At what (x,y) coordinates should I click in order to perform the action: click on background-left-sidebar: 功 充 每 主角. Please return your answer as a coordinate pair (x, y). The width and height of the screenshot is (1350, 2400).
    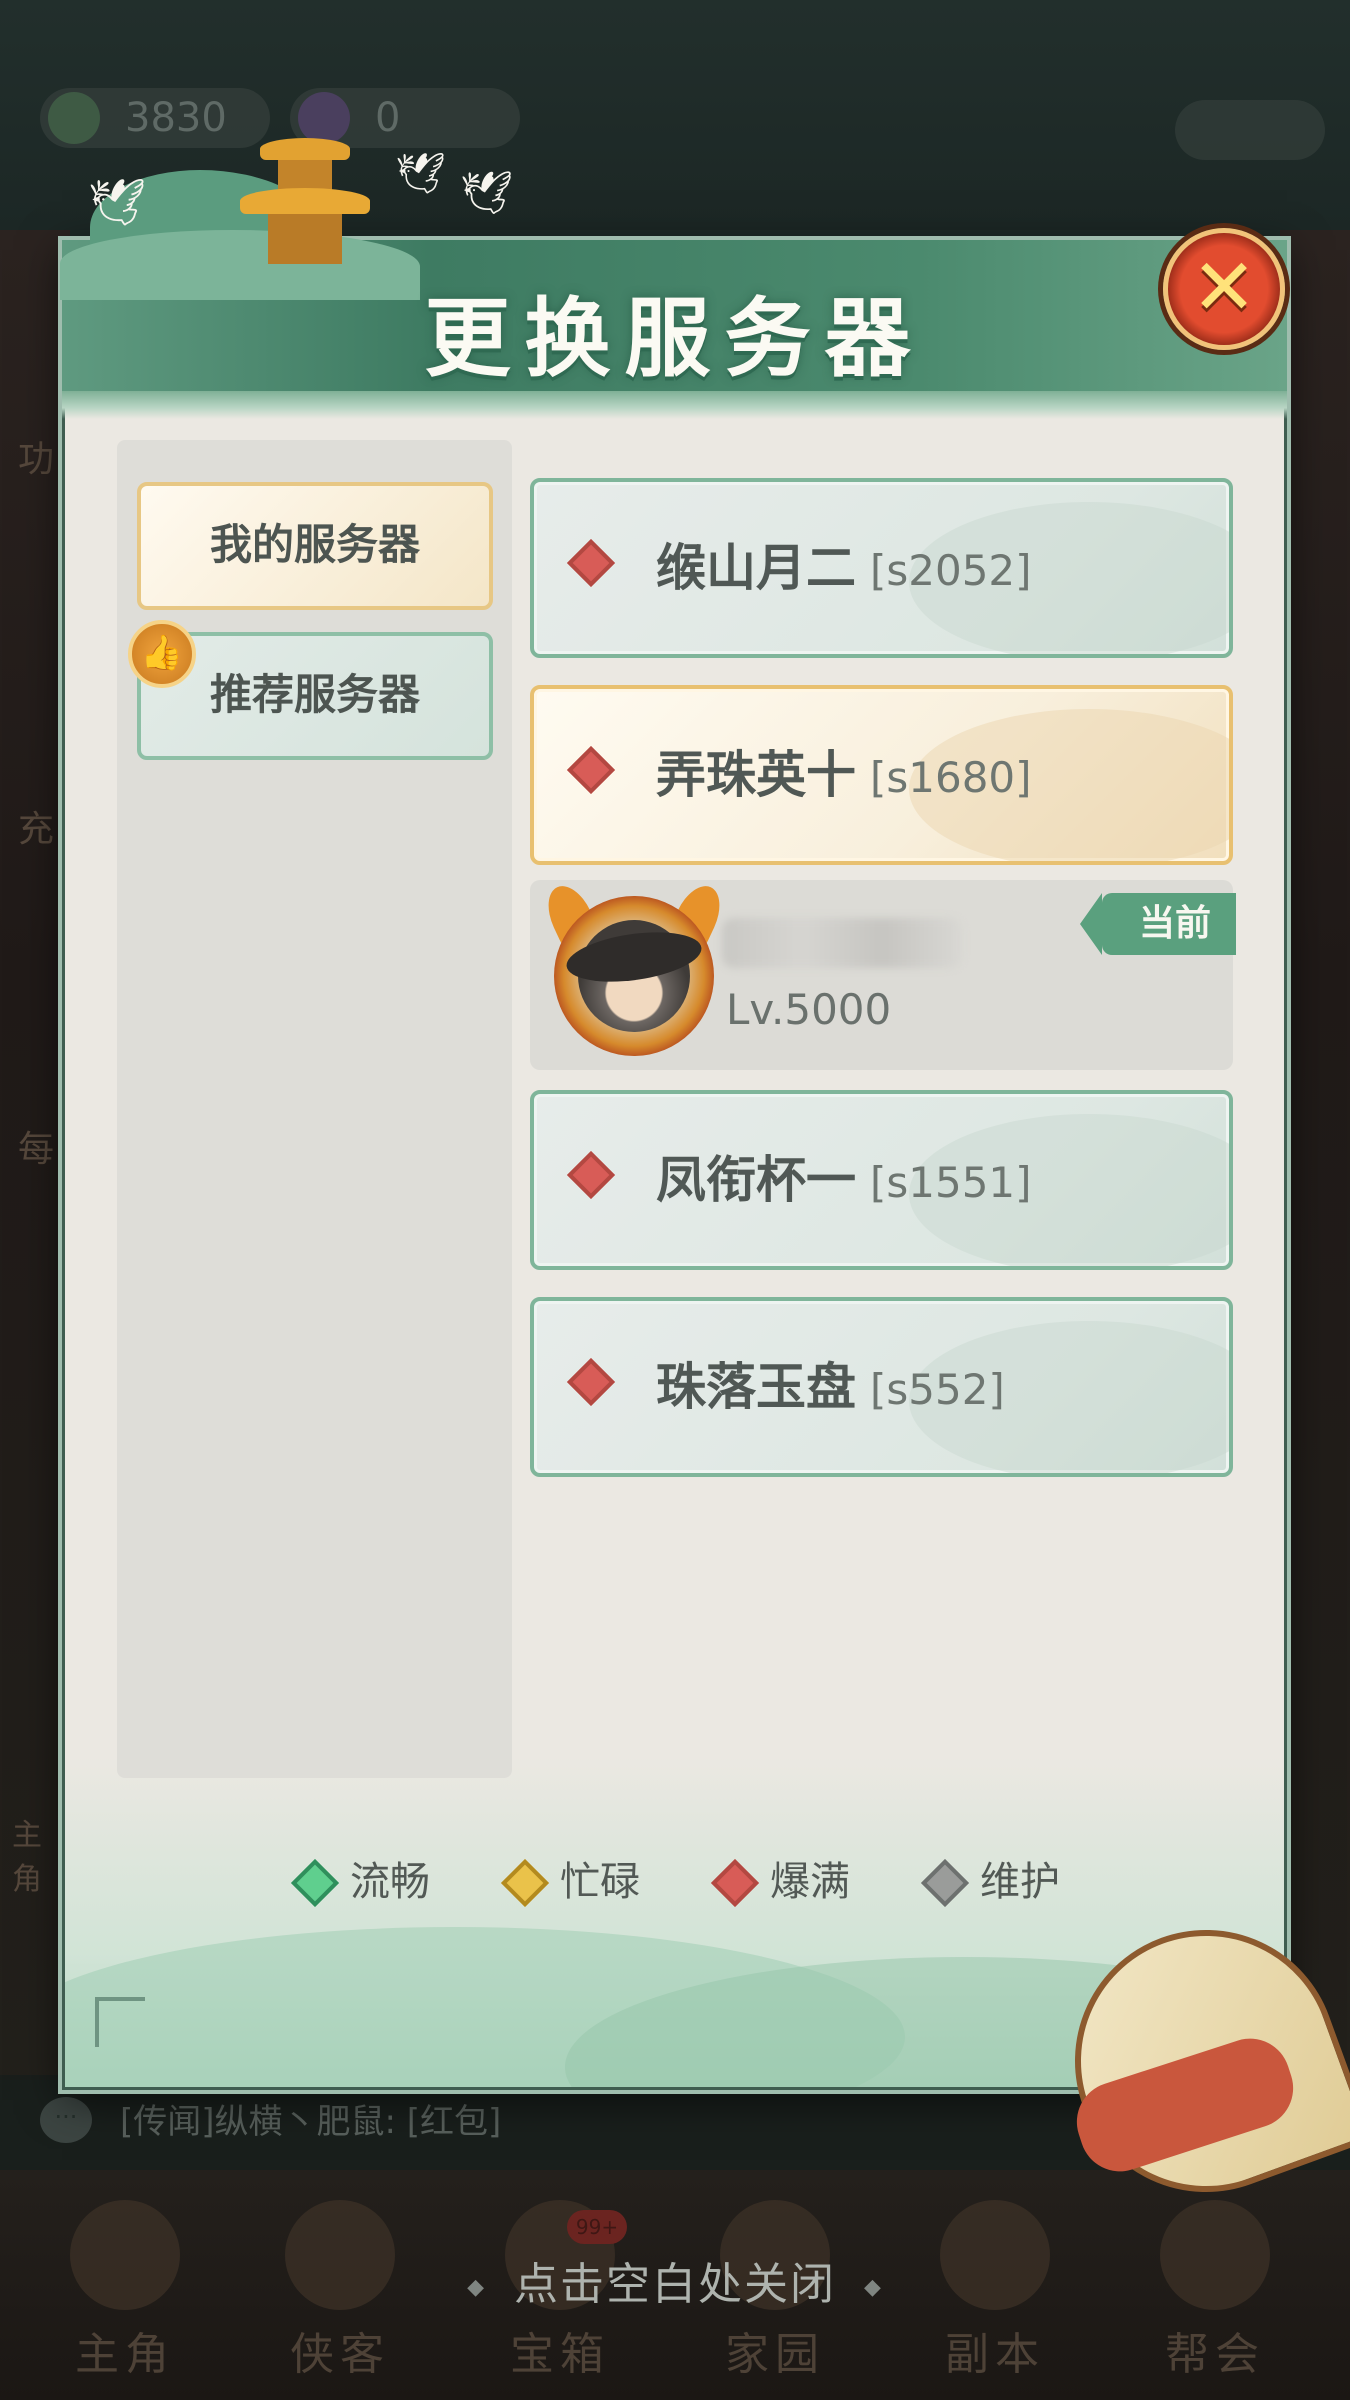
    Looking at the image, I should click on (35, 1155).